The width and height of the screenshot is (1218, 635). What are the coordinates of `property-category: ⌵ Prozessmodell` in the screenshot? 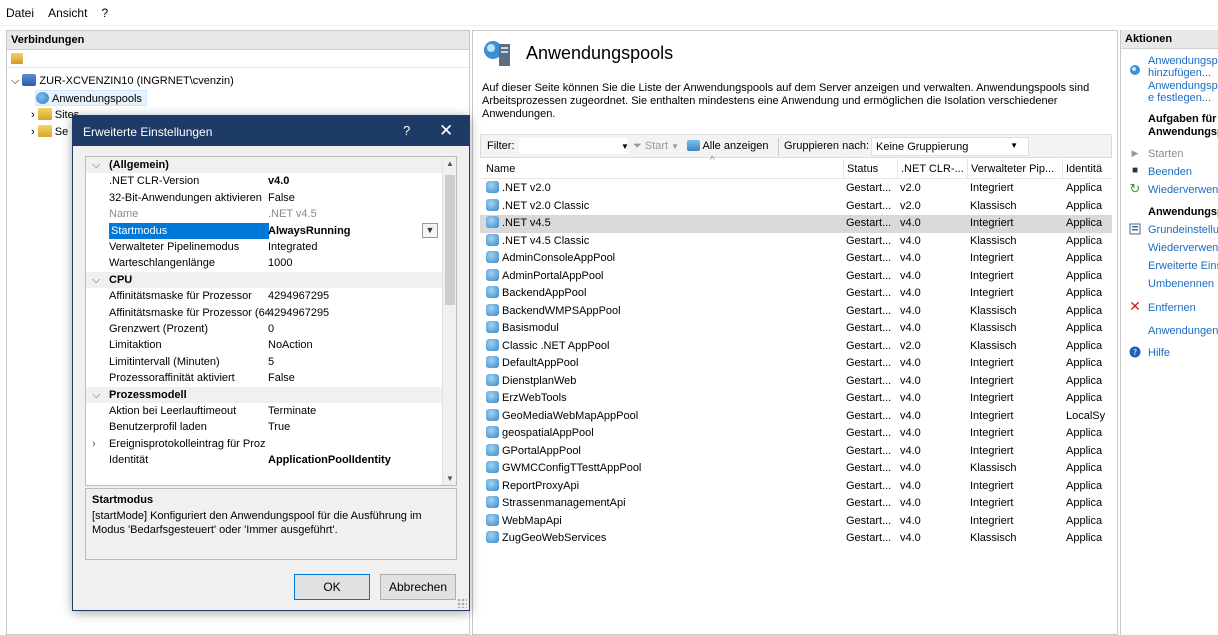 It's located at (264, 394).